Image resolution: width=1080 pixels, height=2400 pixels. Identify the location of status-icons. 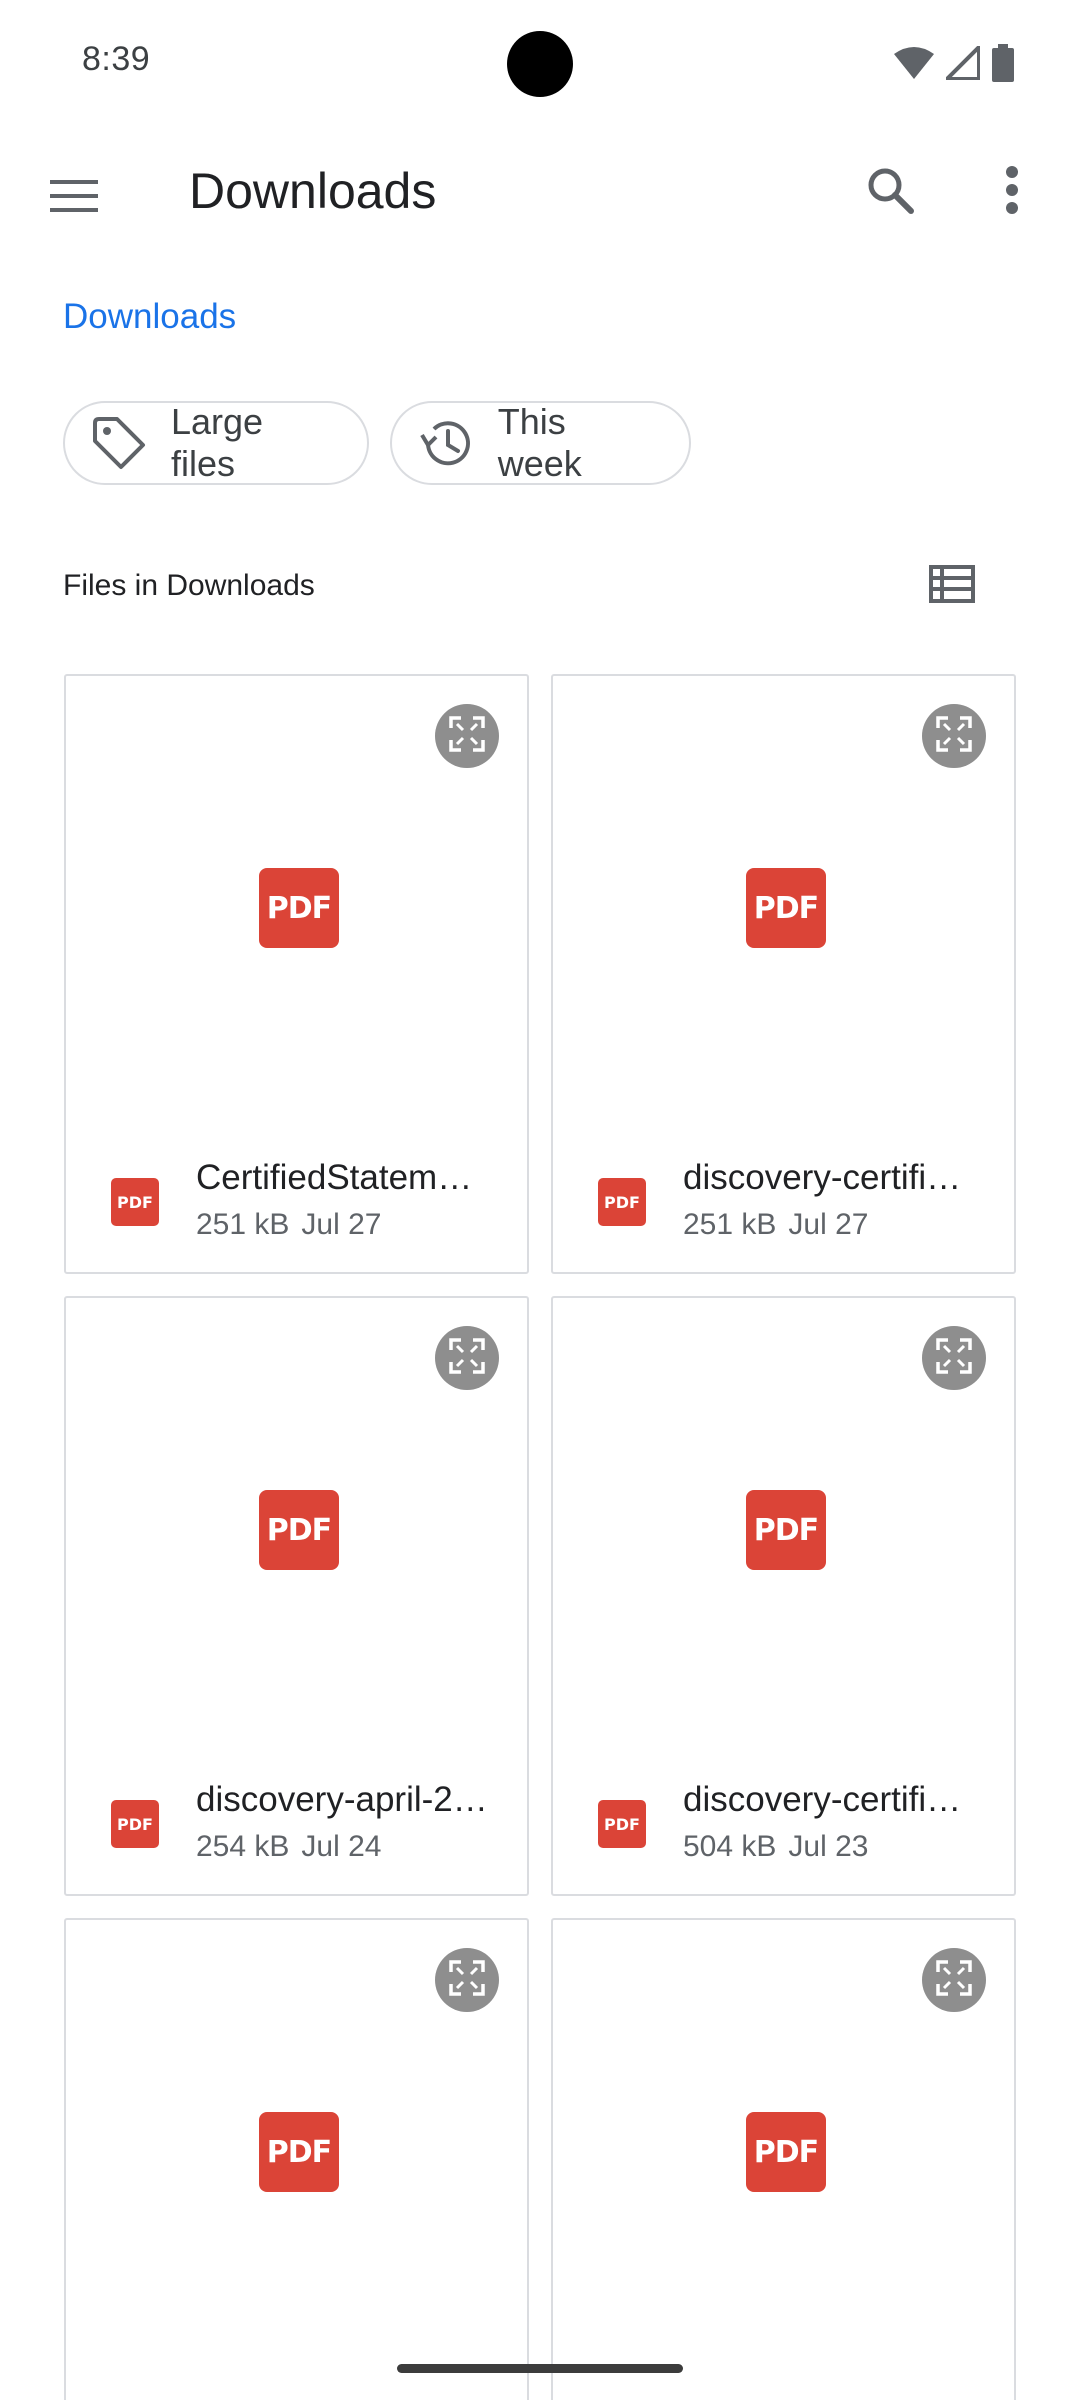
(954, 63).